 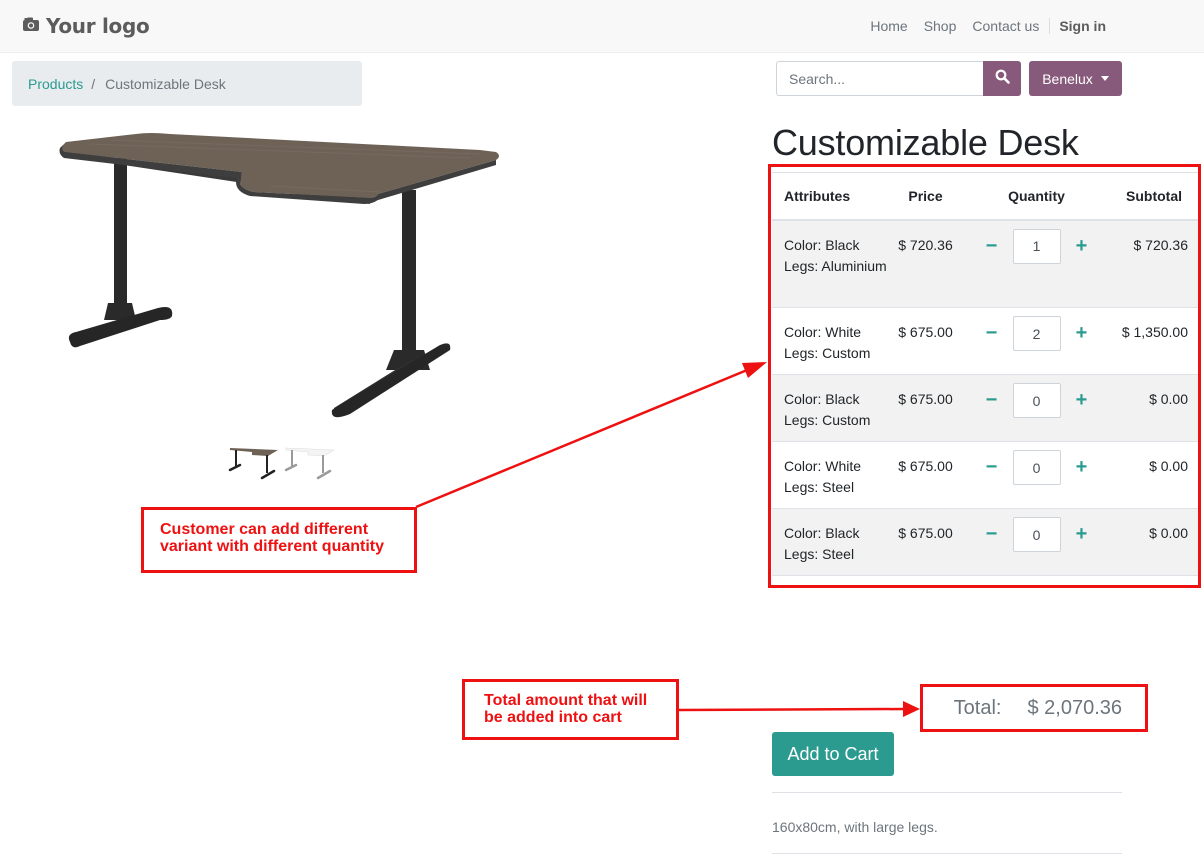 What do you see at coordinates (888, 26) in the screenshot?
I see `nav-home: Home` at bounding box center [888, 26].